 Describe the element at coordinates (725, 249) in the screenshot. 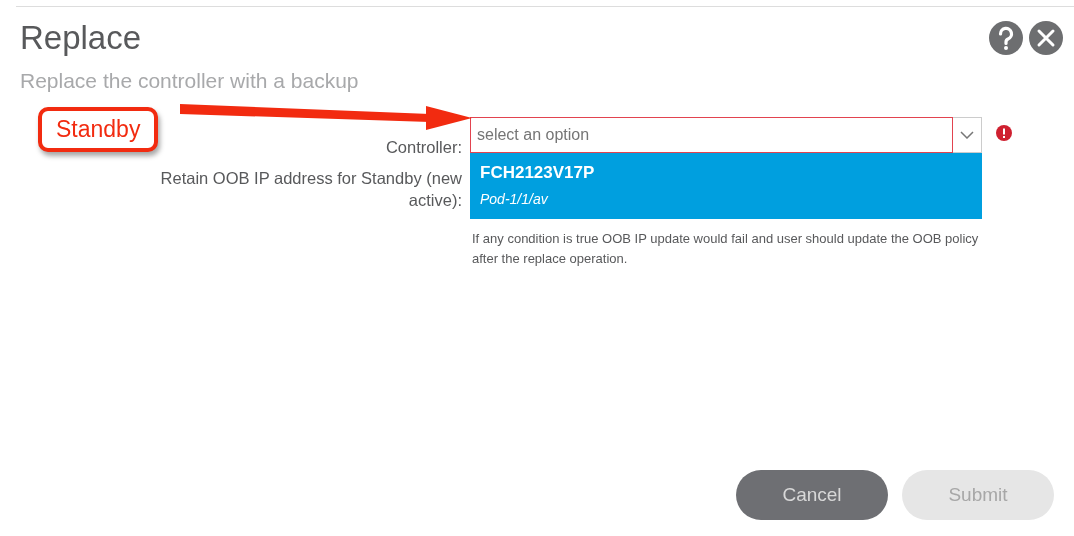

I see `help-text: If any condition is true OOB IP update would fail and user should update the OOB policy after the replace operation.` at that location.